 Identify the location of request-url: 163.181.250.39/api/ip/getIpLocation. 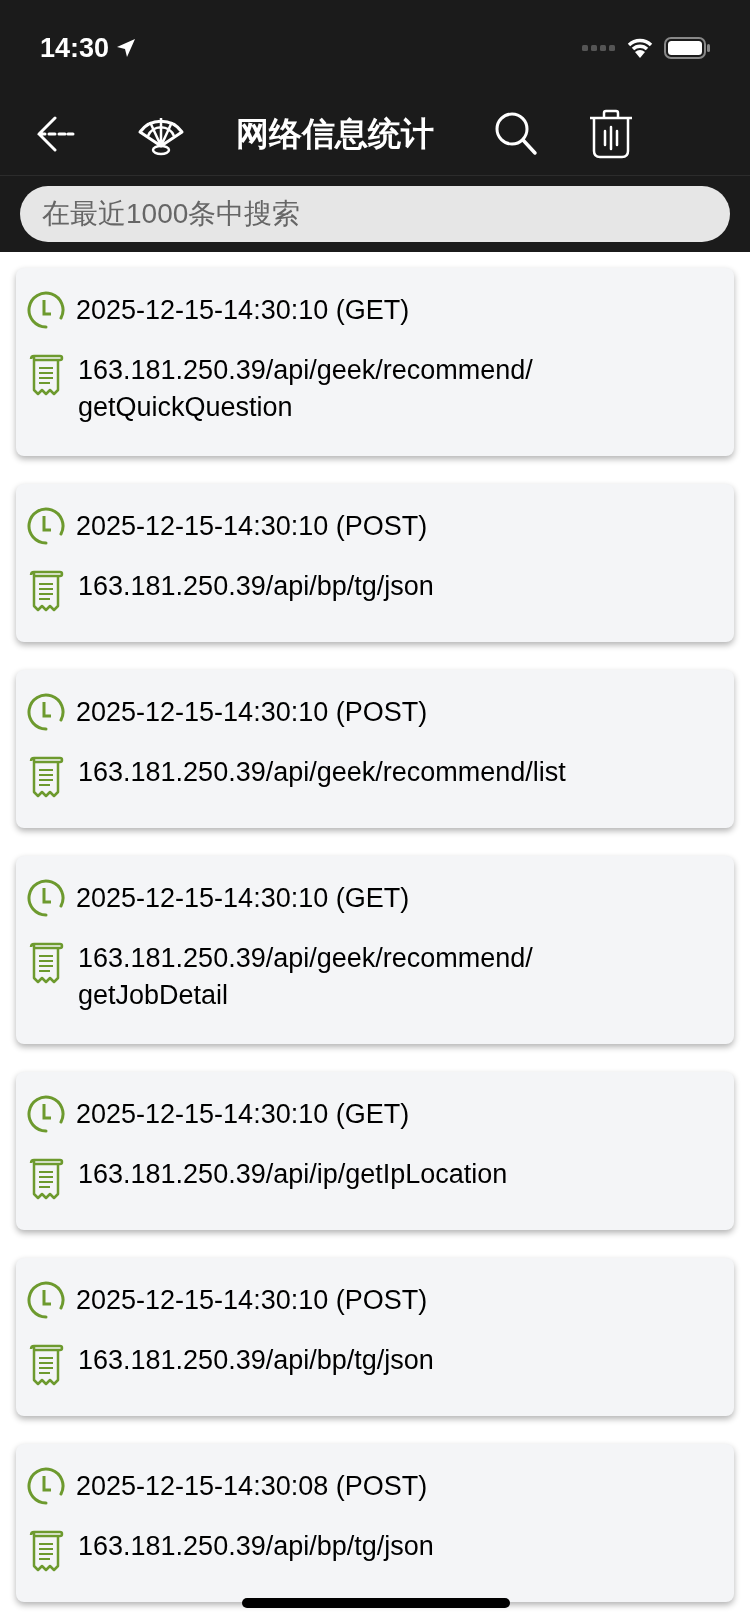
(293, 1174).